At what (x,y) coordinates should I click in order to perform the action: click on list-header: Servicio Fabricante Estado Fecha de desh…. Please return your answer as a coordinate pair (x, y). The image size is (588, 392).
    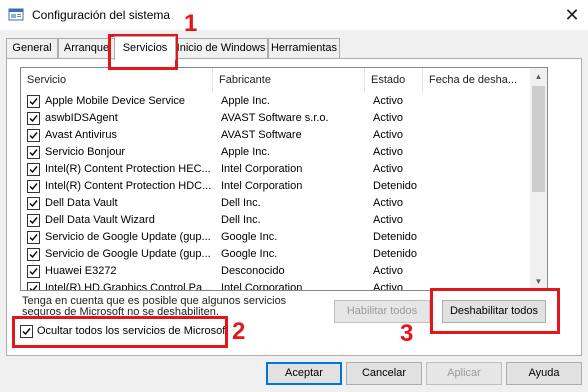
    Looking at the image, I should click on (276, 80).